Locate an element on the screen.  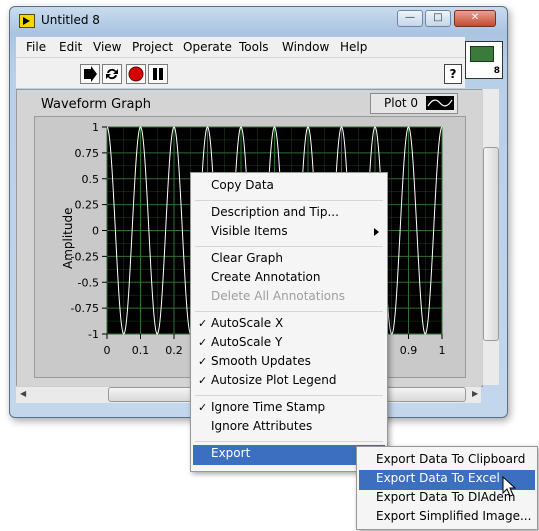
context-menu-item-visible-items: Visible Items is located at coordinates (249, 231).